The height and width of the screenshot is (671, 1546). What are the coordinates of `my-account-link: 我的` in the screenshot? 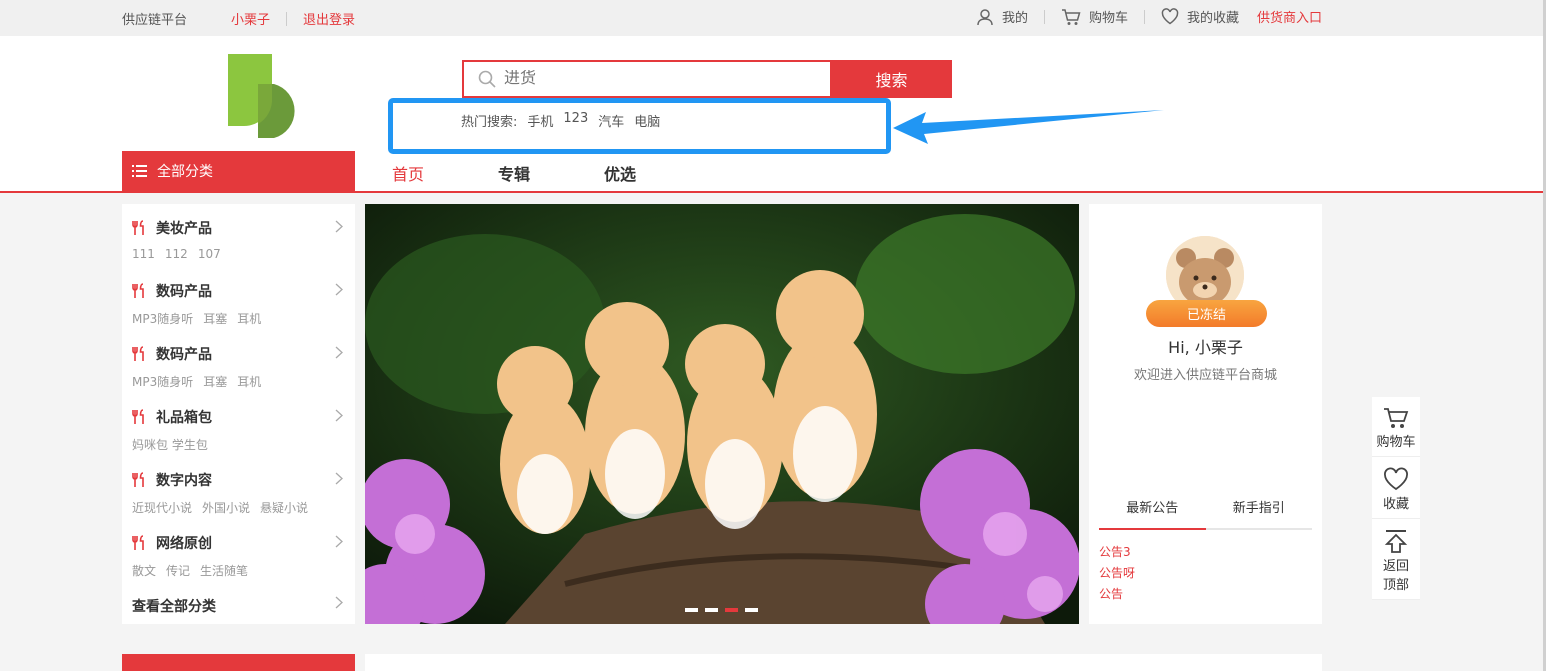 It's located at (1002, 16).